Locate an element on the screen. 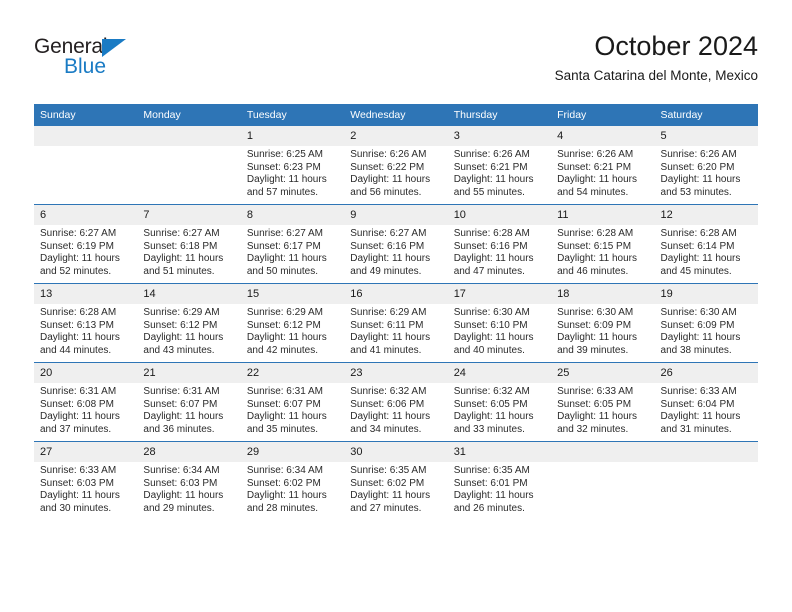 This screenshot has width=792, height=612. column-header-wednesday: Wednesday is located at coordinates (396, 115).